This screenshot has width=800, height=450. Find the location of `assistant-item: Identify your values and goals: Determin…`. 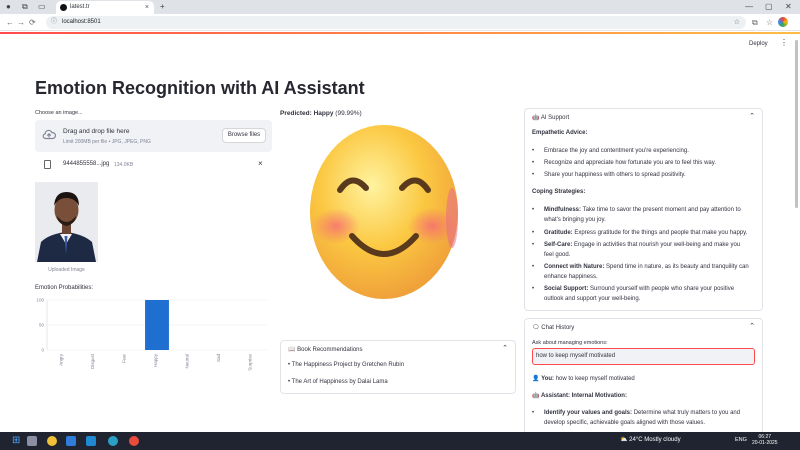

assistant-item: Identify your values and goals: Determin… is located at coordinates (651, 418).